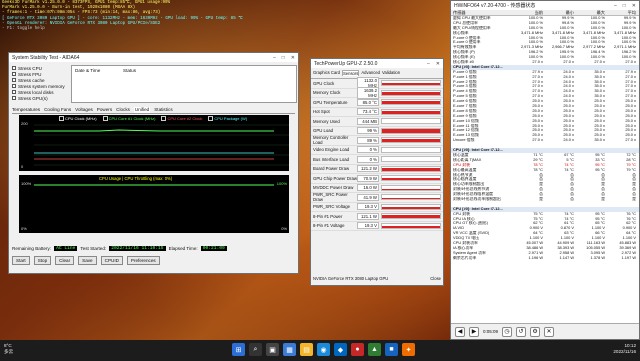  I want to click on checkbox-label: Stress system memory, so click(41, 86).